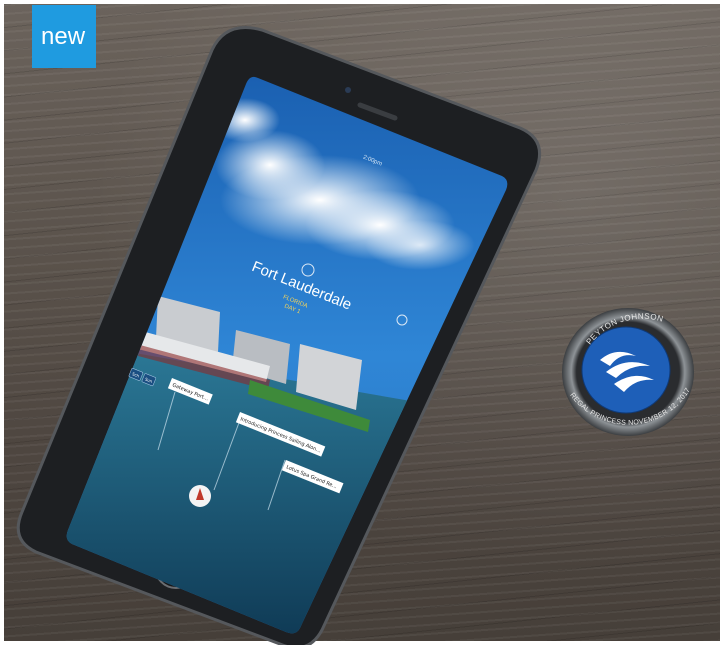 Image resolution: width=722 pixels, height=645 pixels. I want to click on new-badge-label: new, so click(63, 36).